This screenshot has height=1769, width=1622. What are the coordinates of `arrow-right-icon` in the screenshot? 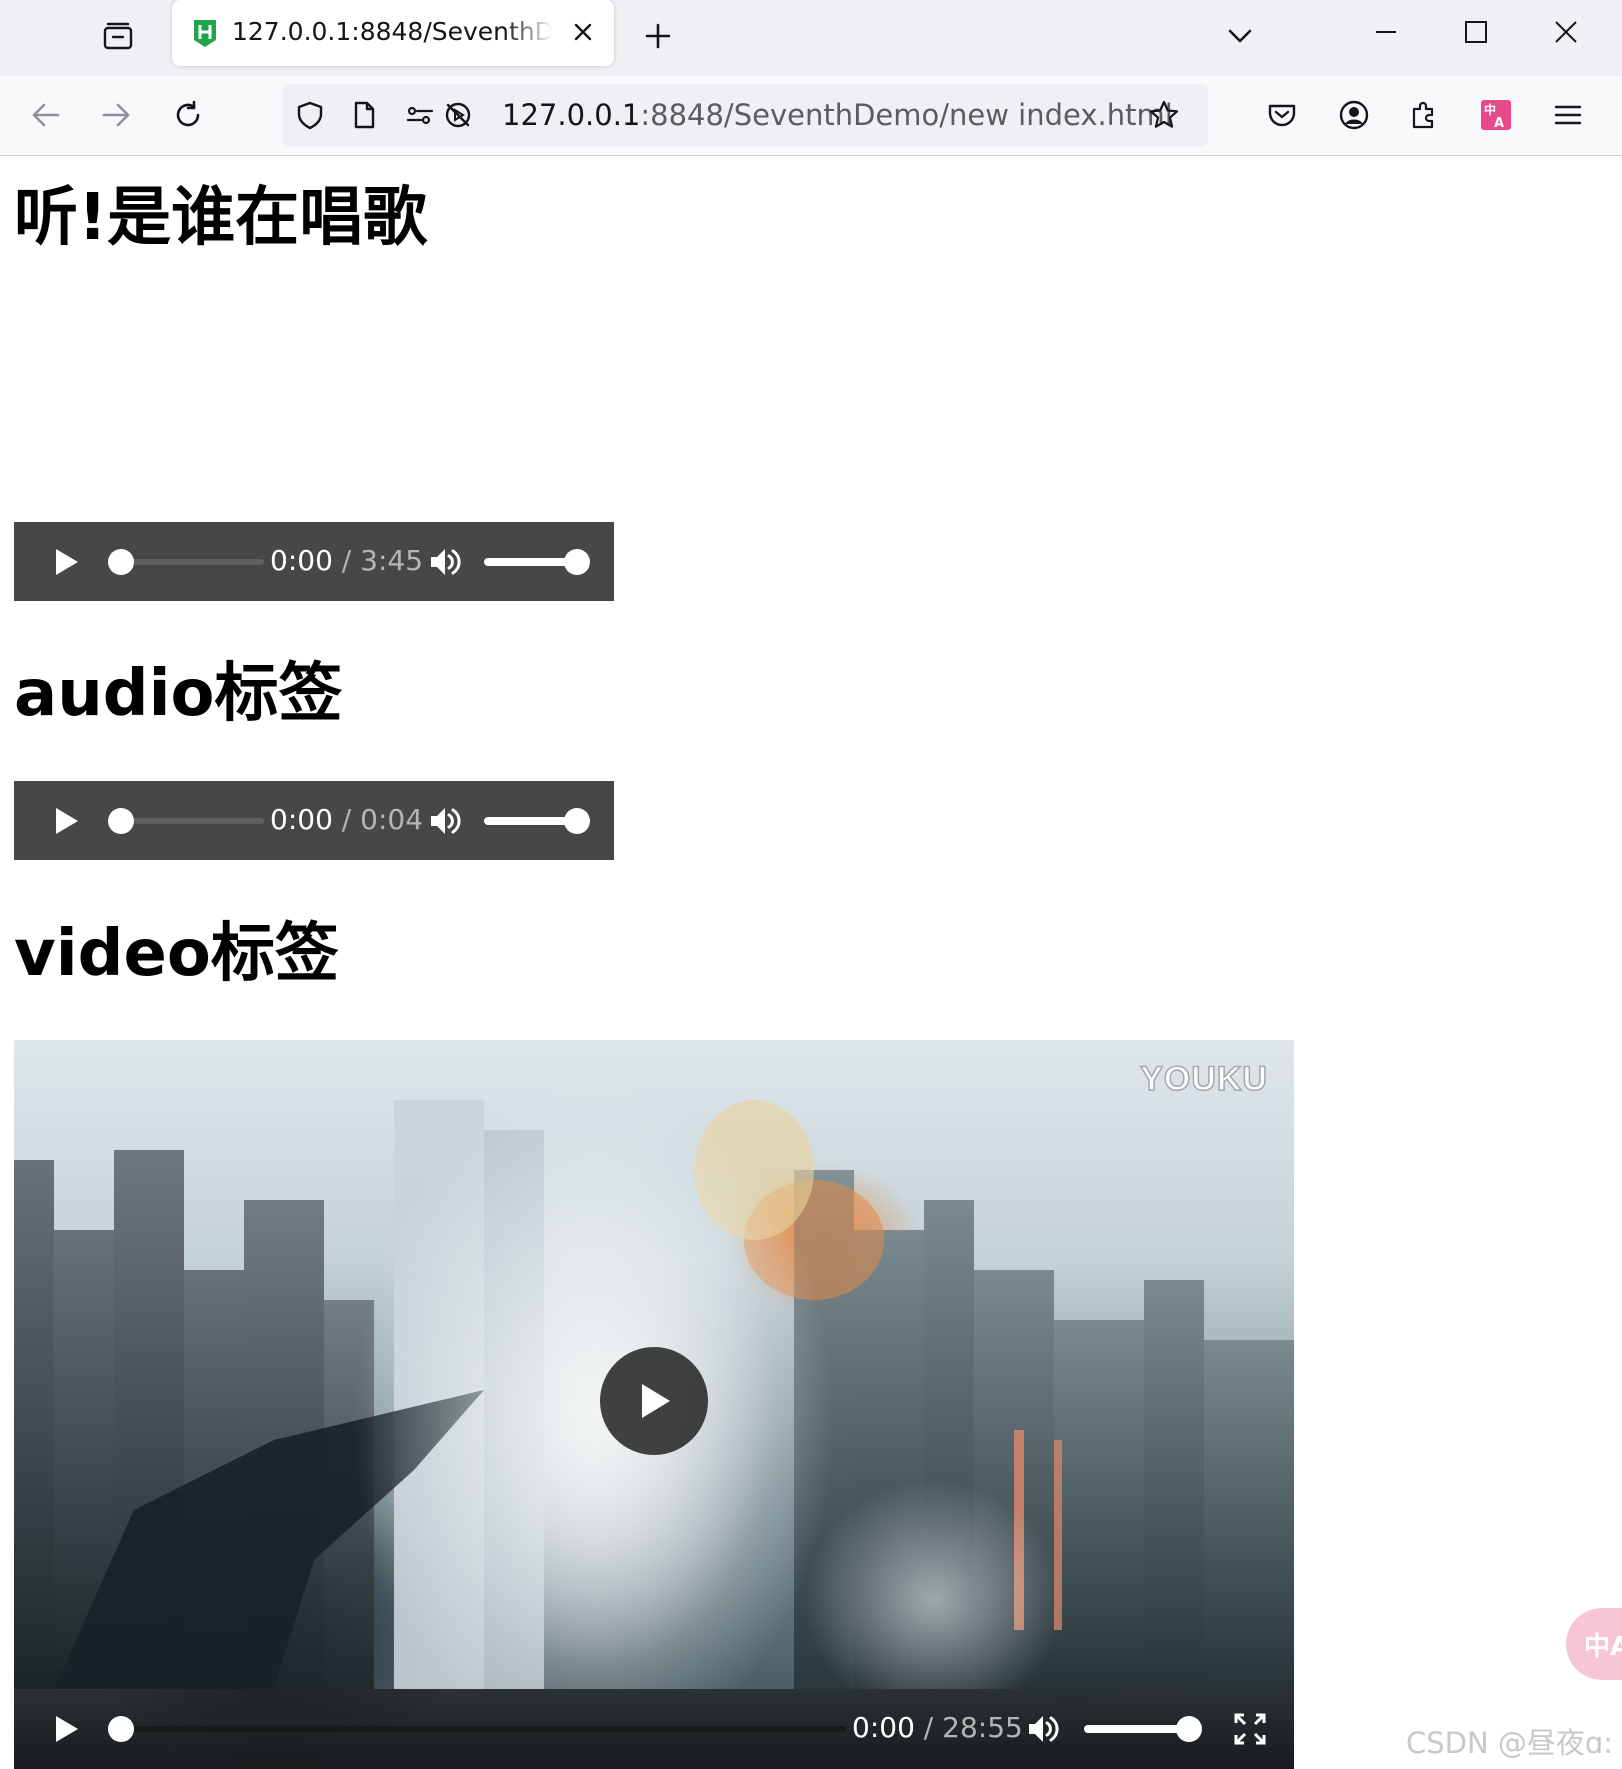 It's located at (116, 115).